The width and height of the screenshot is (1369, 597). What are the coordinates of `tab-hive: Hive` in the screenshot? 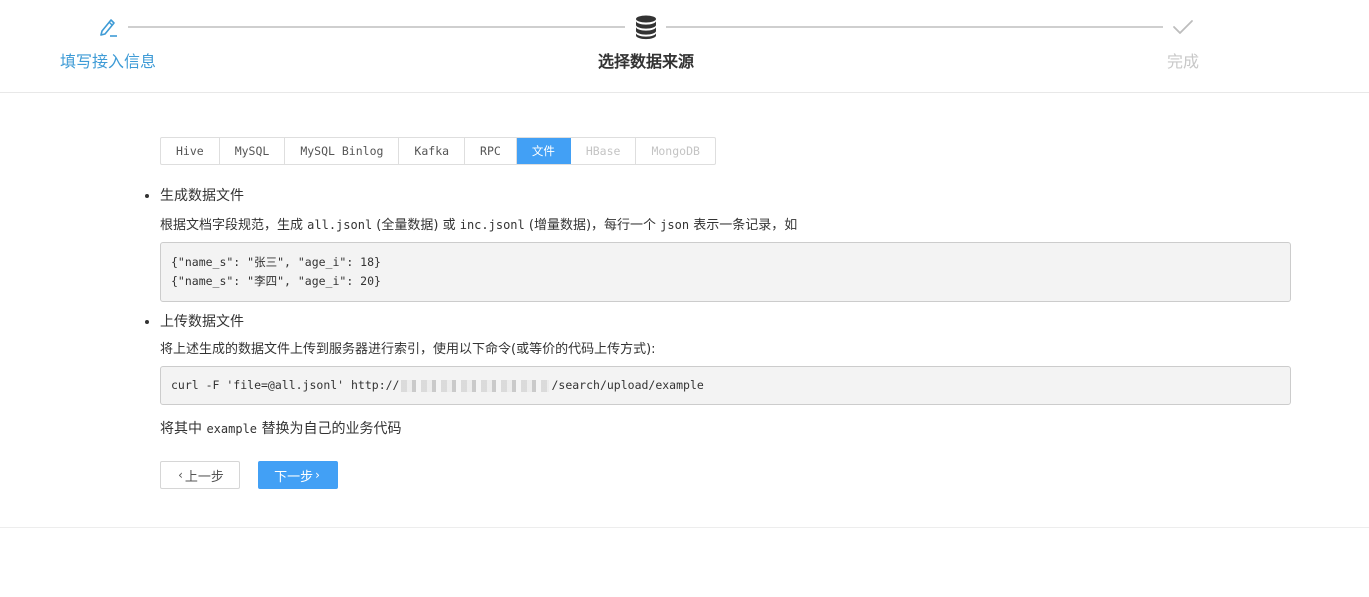 It's located at (190, 151).